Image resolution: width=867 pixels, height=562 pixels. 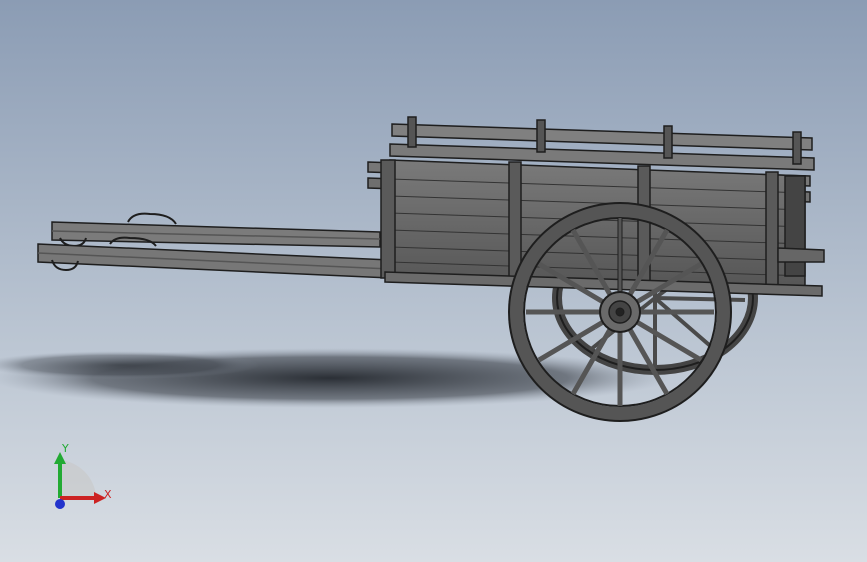 I want to click on cart-body, so click(x=602, y=228).